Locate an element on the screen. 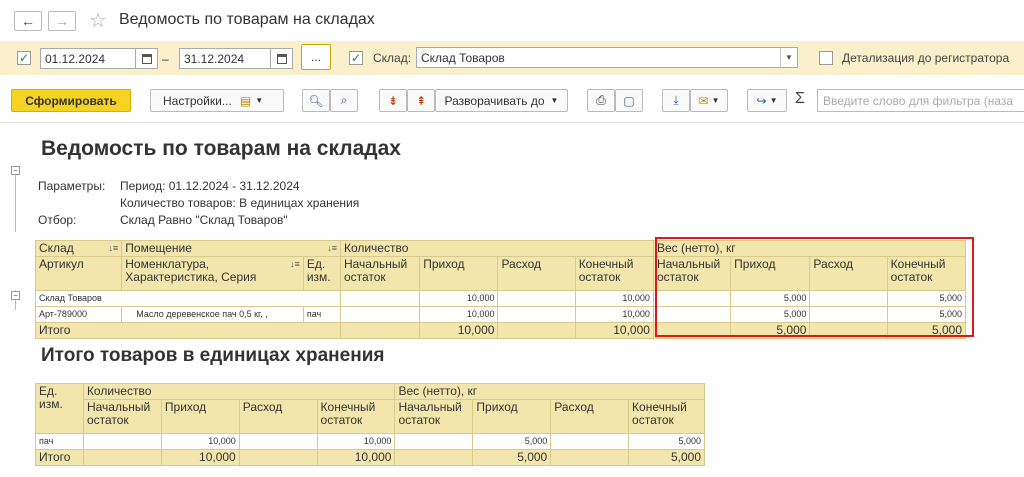 The image size is (1024, 477). params-label: Параметры: is located at coordinates (72, 186).